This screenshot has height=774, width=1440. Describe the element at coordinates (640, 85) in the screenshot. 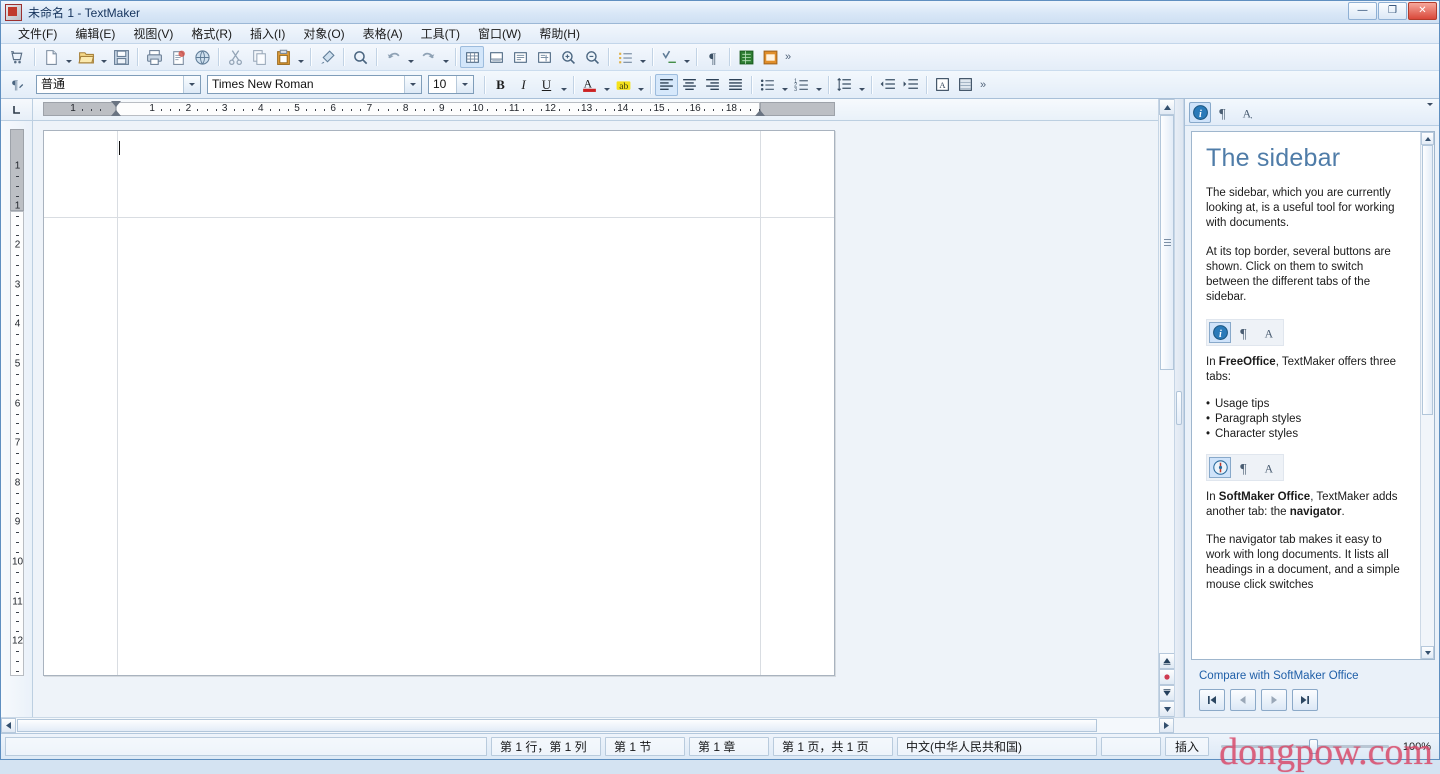

I see `highlight-dropdown` at that location.